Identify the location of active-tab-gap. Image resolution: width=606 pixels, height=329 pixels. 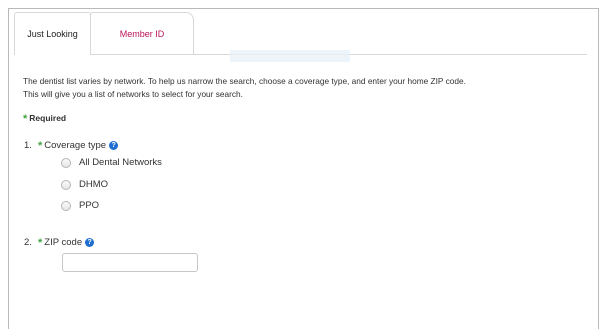
(52, 55).